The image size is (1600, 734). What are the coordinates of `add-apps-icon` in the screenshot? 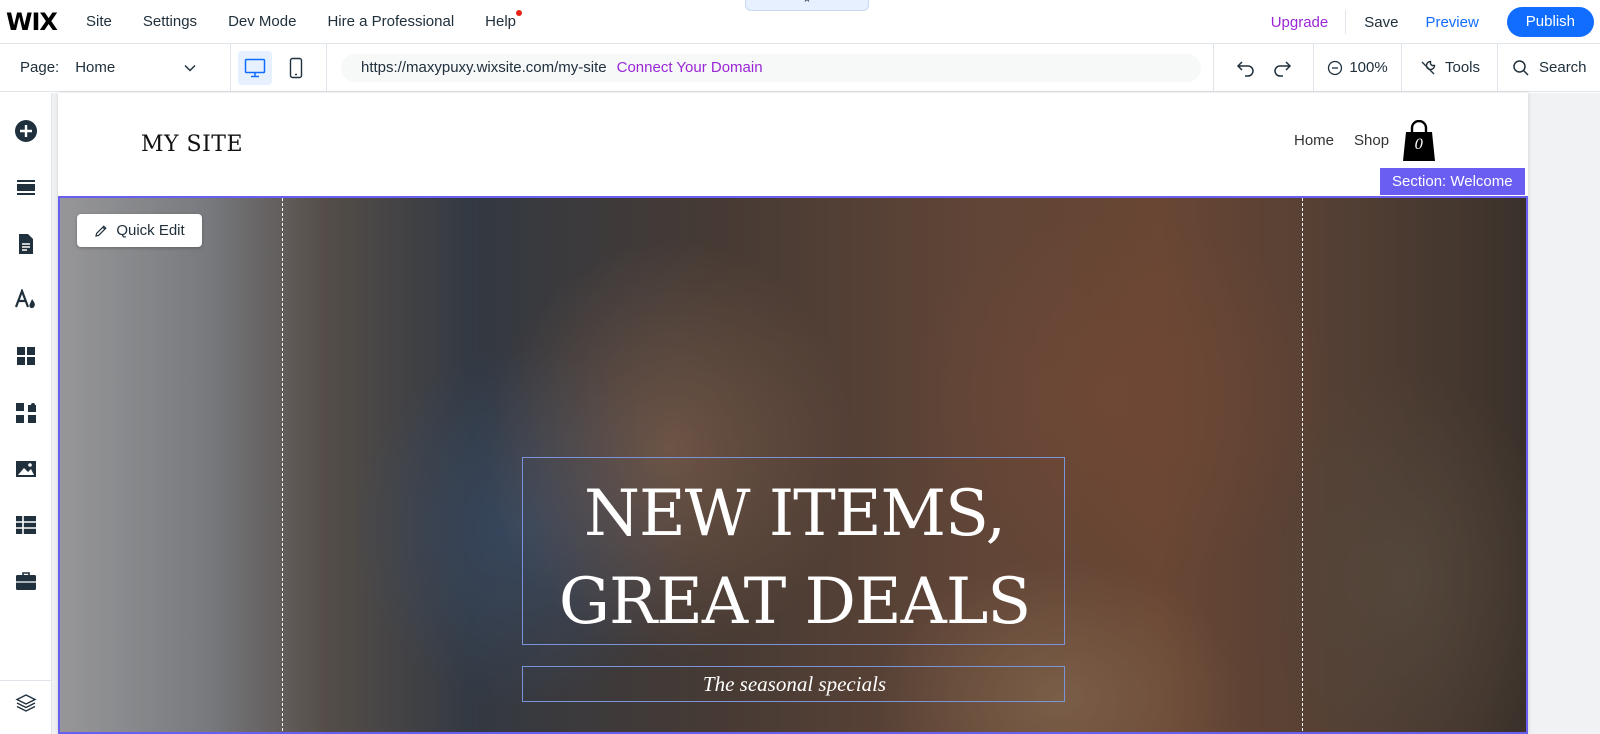 It's located at (26, 356).